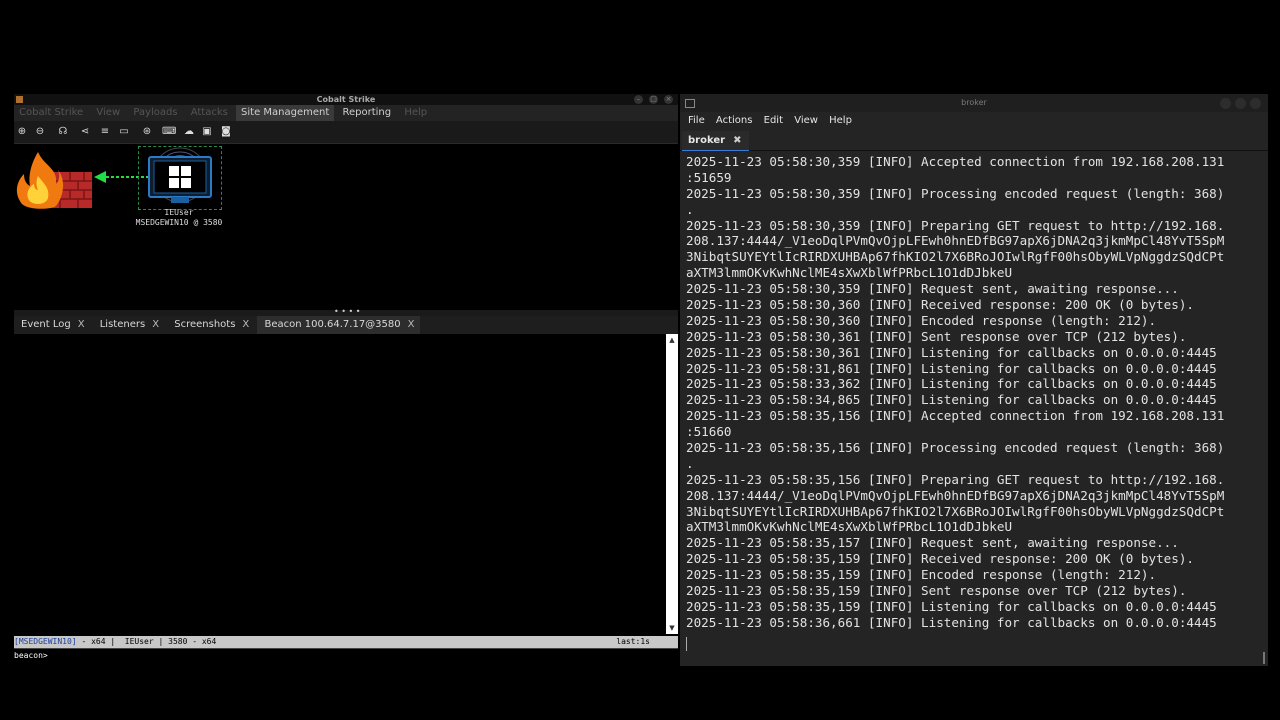 This screenshot has width=1280, height=720. I want to click on tab-label: Screenshots, so click(205, 324).